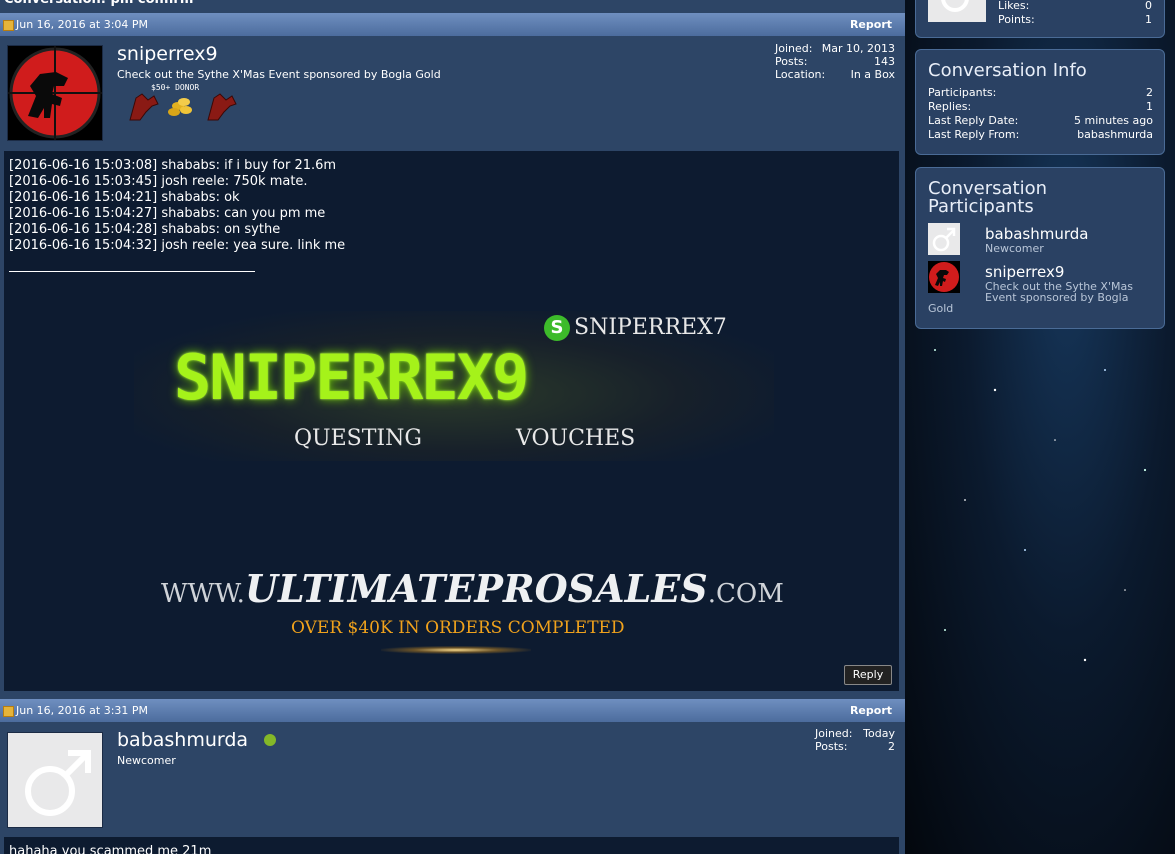  I want to click on post-header-bar: Jun 16, 2016 at 3:04 PM Report, so click(452, 24).